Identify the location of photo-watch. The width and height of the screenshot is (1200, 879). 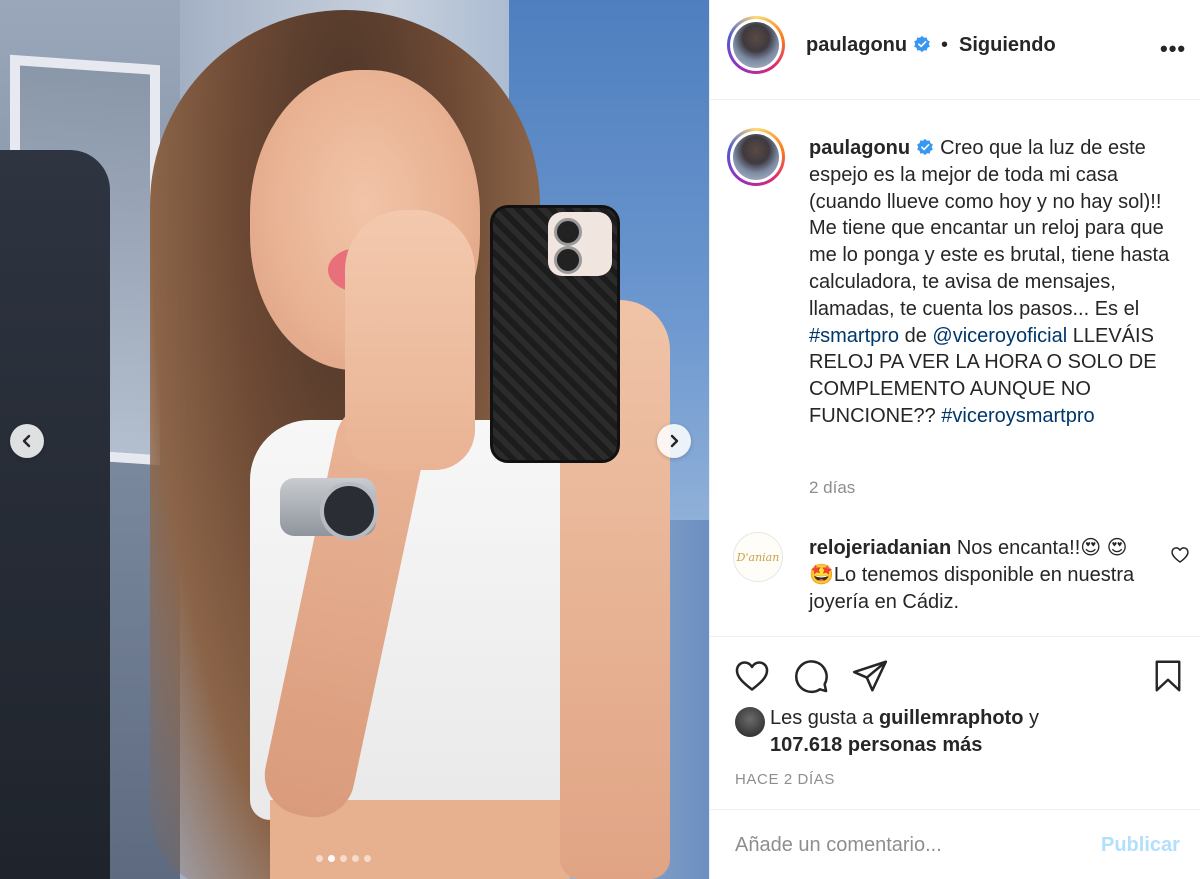
(329, 509).